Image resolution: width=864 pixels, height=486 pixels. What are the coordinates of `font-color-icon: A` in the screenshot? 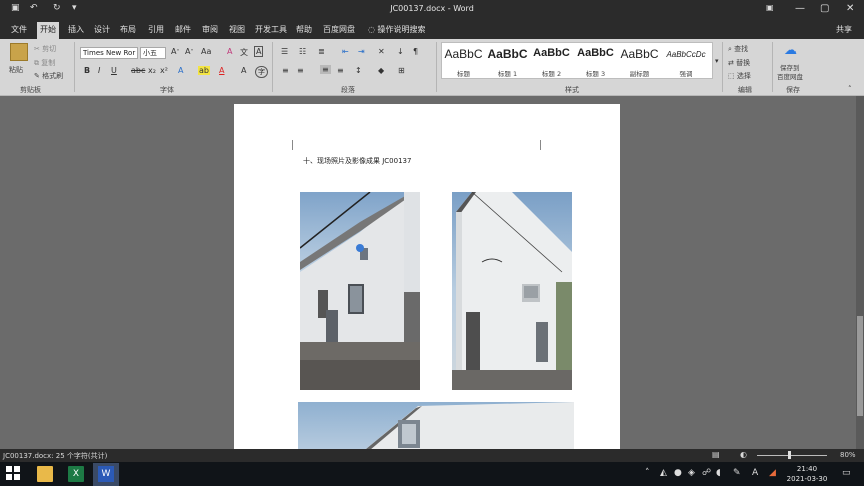 It's located at (221, 70).